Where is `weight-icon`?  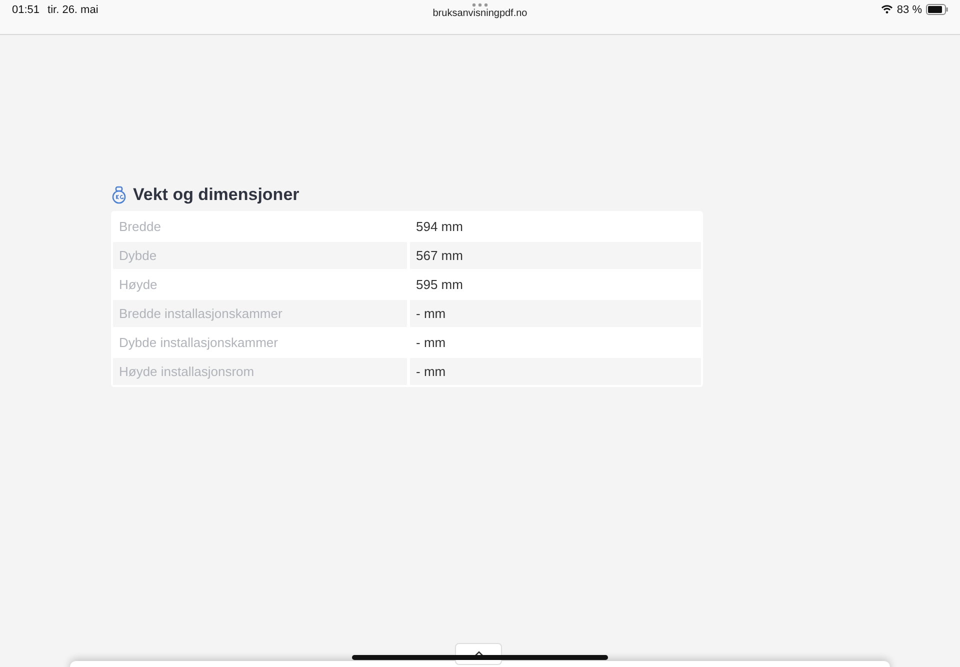
weight-icon is located at coordinates (119, 195).